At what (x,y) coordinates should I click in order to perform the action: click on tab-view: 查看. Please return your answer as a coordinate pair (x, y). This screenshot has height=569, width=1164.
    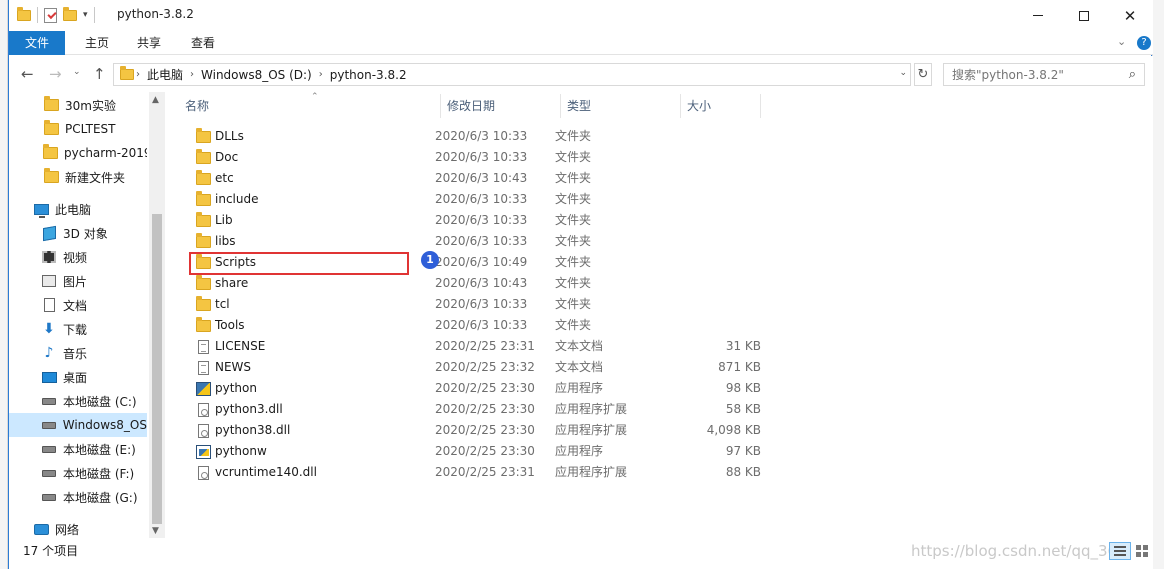
    Looking at the image, I should click on (203, 43).